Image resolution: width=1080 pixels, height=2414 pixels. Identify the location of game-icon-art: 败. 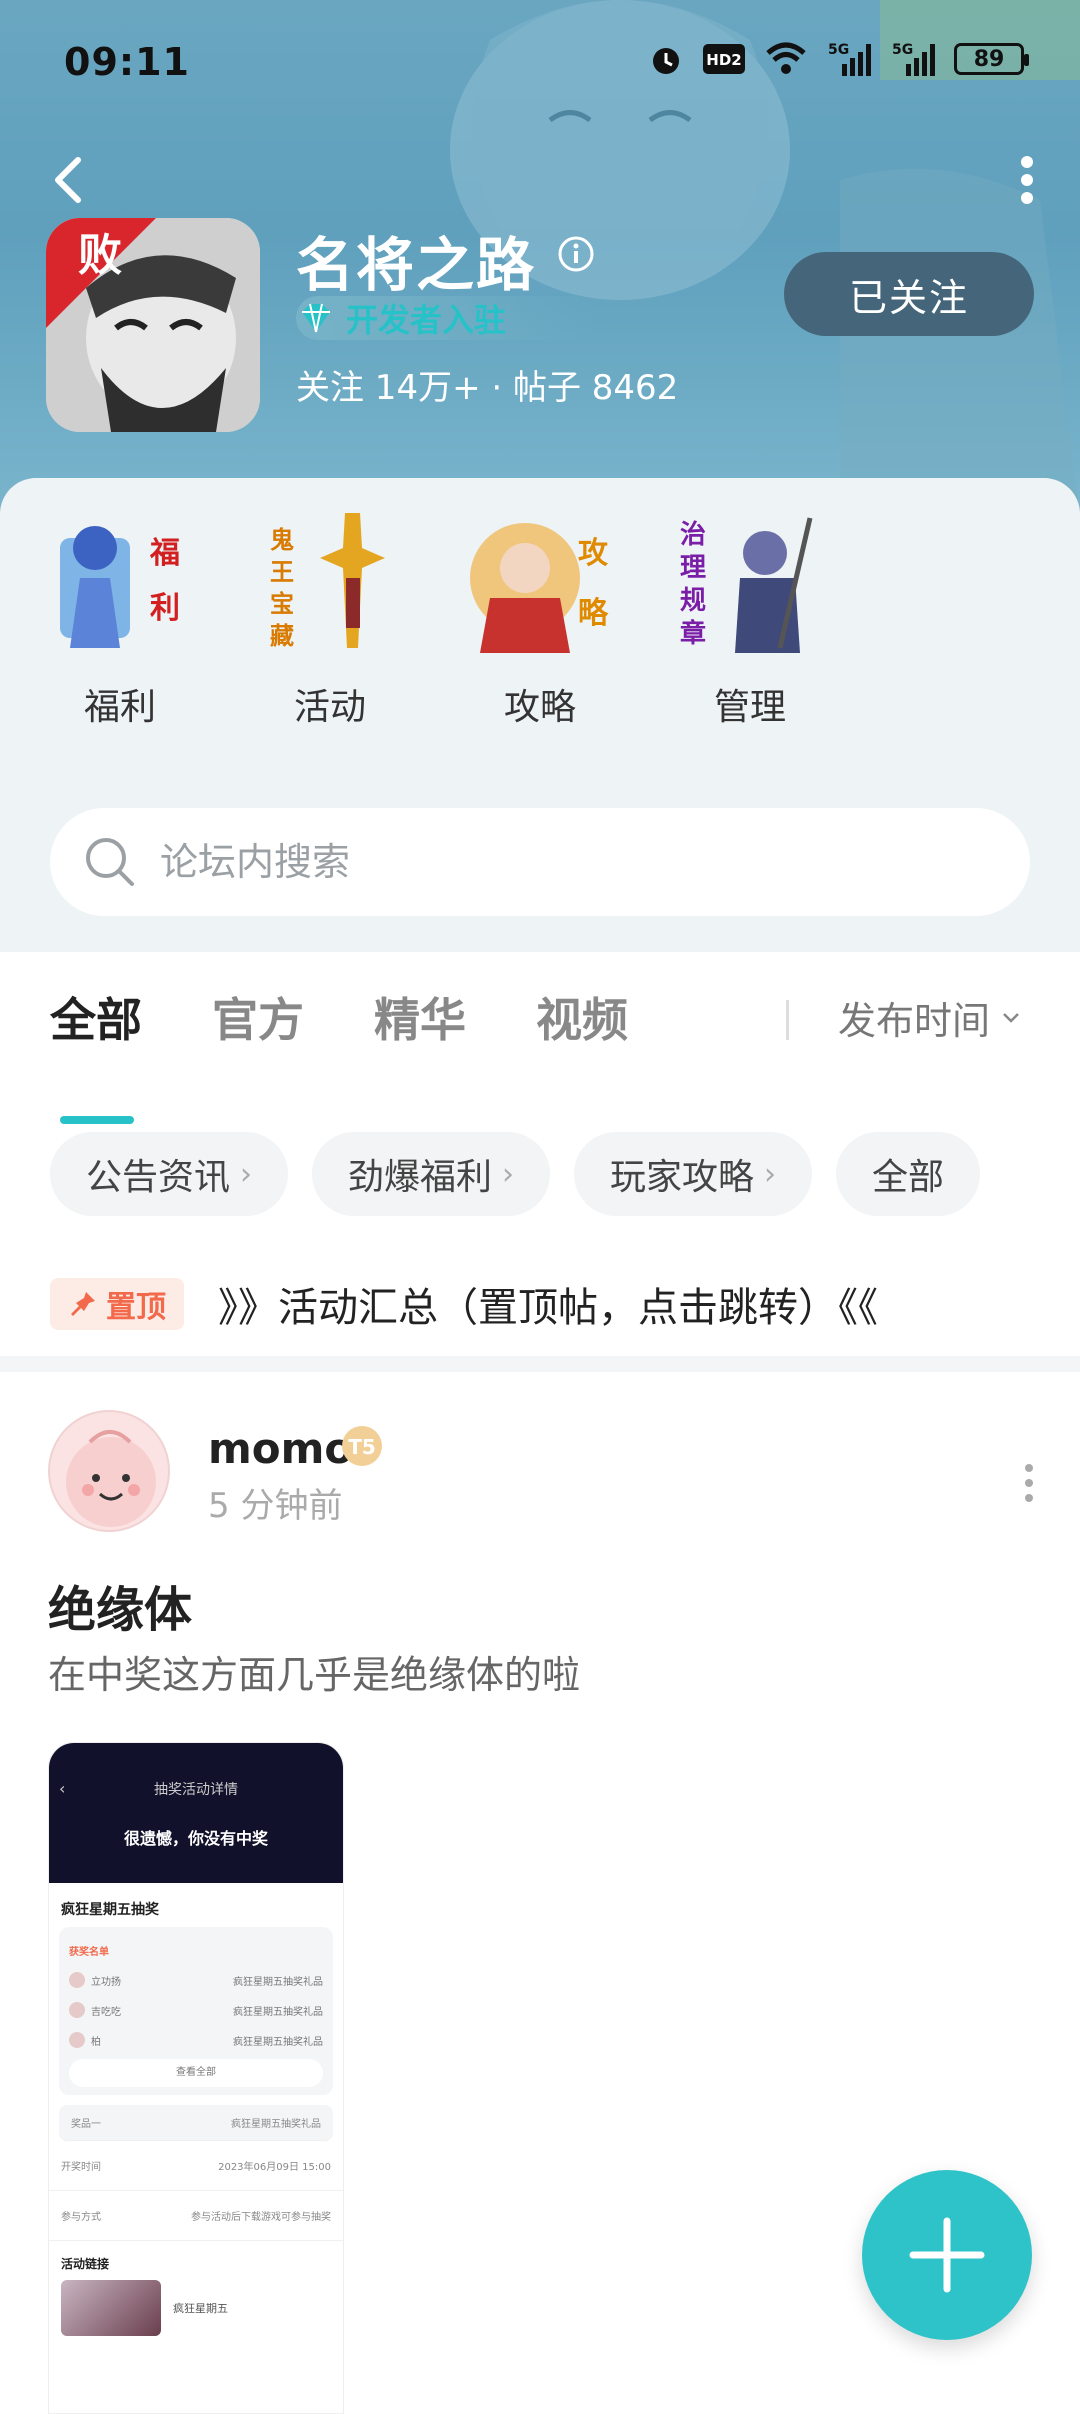
(153, 325).